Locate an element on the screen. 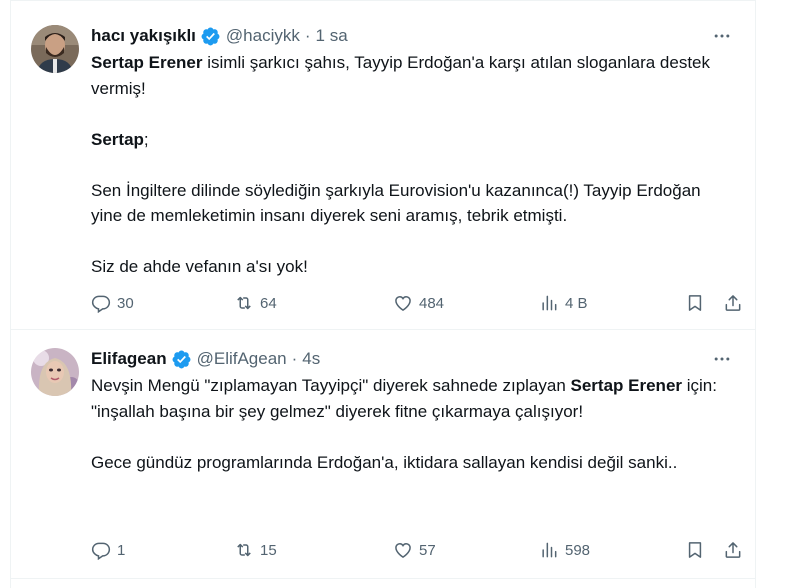 Image resolution: width=789 pixels, height=588 pixels. like-count: 57 is located at coordinates (427, 550).